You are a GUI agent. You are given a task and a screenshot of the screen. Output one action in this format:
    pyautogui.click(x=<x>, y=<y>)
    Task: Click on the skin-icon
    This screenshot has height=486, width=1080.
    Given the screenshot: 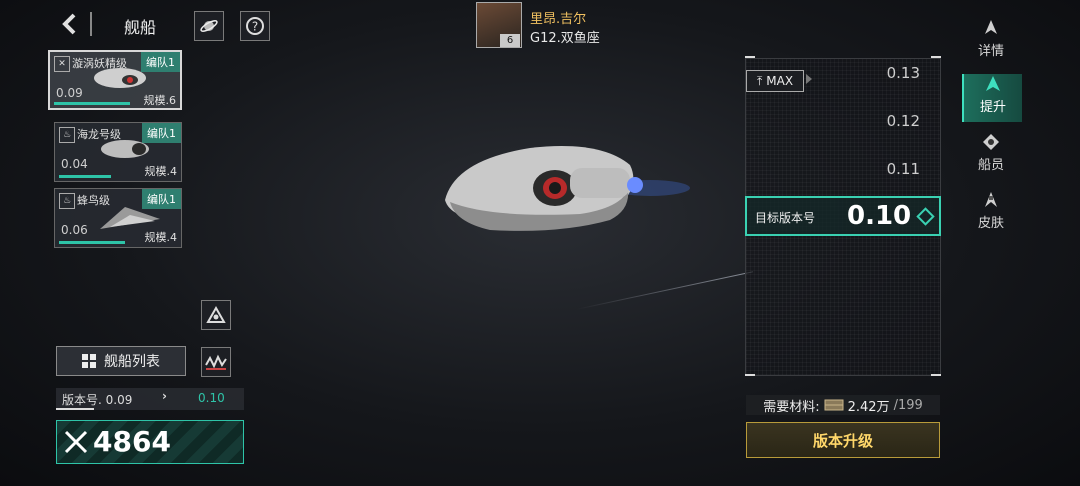 What is the action you would take?
    pyautogui.click(x=991, y=199)
    